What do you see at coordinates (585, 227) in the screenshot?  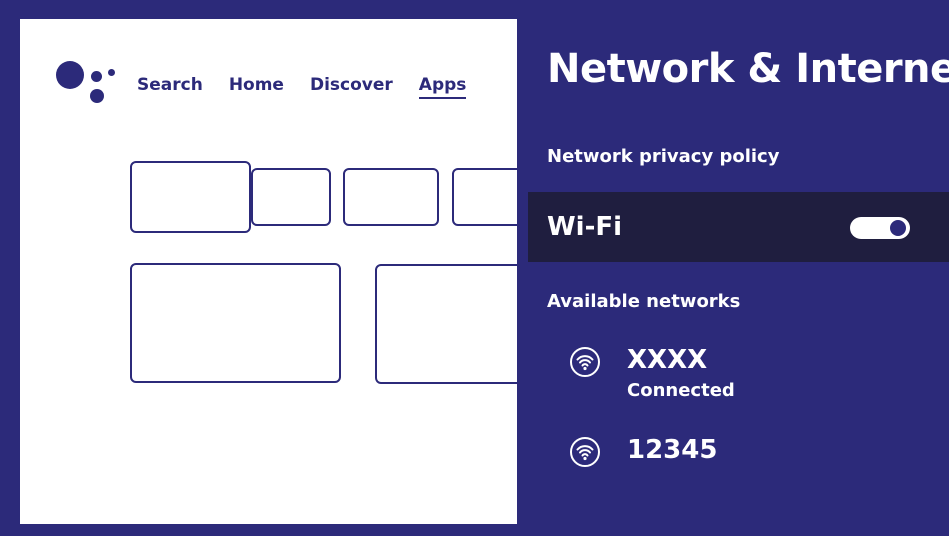 I see `wifi-label: Wi-Fi` at bounding box center [585, 227].